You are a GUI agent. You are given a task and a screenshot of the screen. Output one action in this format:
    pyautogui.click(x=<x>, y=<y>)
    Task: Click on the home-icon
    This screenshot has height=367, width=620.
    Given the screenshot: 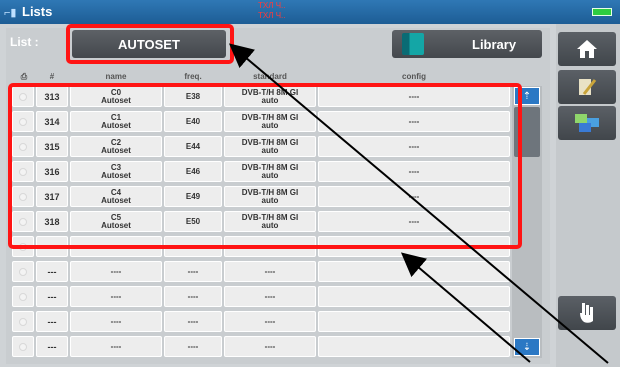 What is the action you would take?
    pyautogui.click(x=587, y=49)
    